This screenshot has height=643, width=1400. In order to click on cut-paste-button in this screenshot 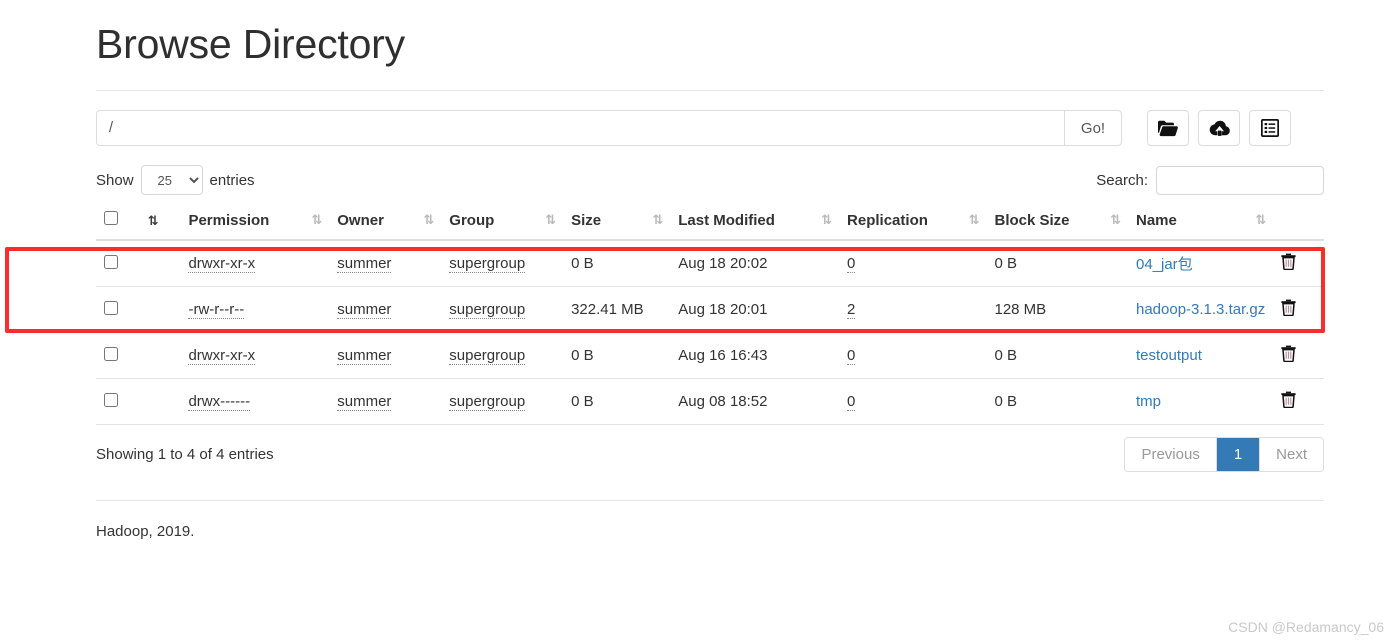, I will do `click(1270, 128)`.